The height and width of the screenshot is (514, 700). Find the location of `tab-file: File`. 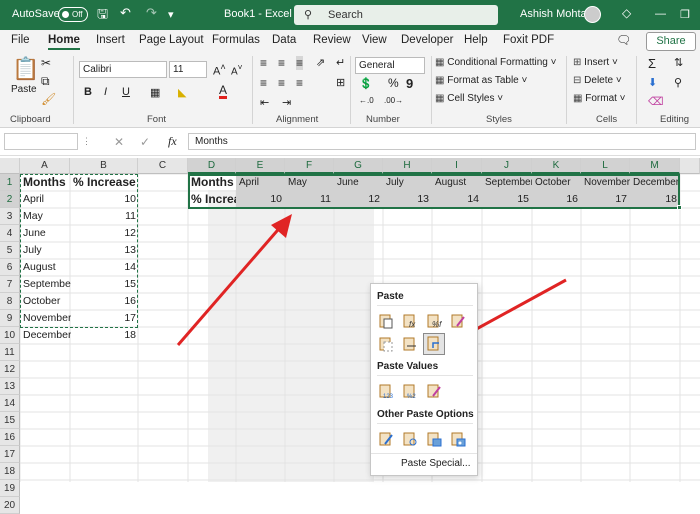

tab-file: File is located at coordinates (20, 40).